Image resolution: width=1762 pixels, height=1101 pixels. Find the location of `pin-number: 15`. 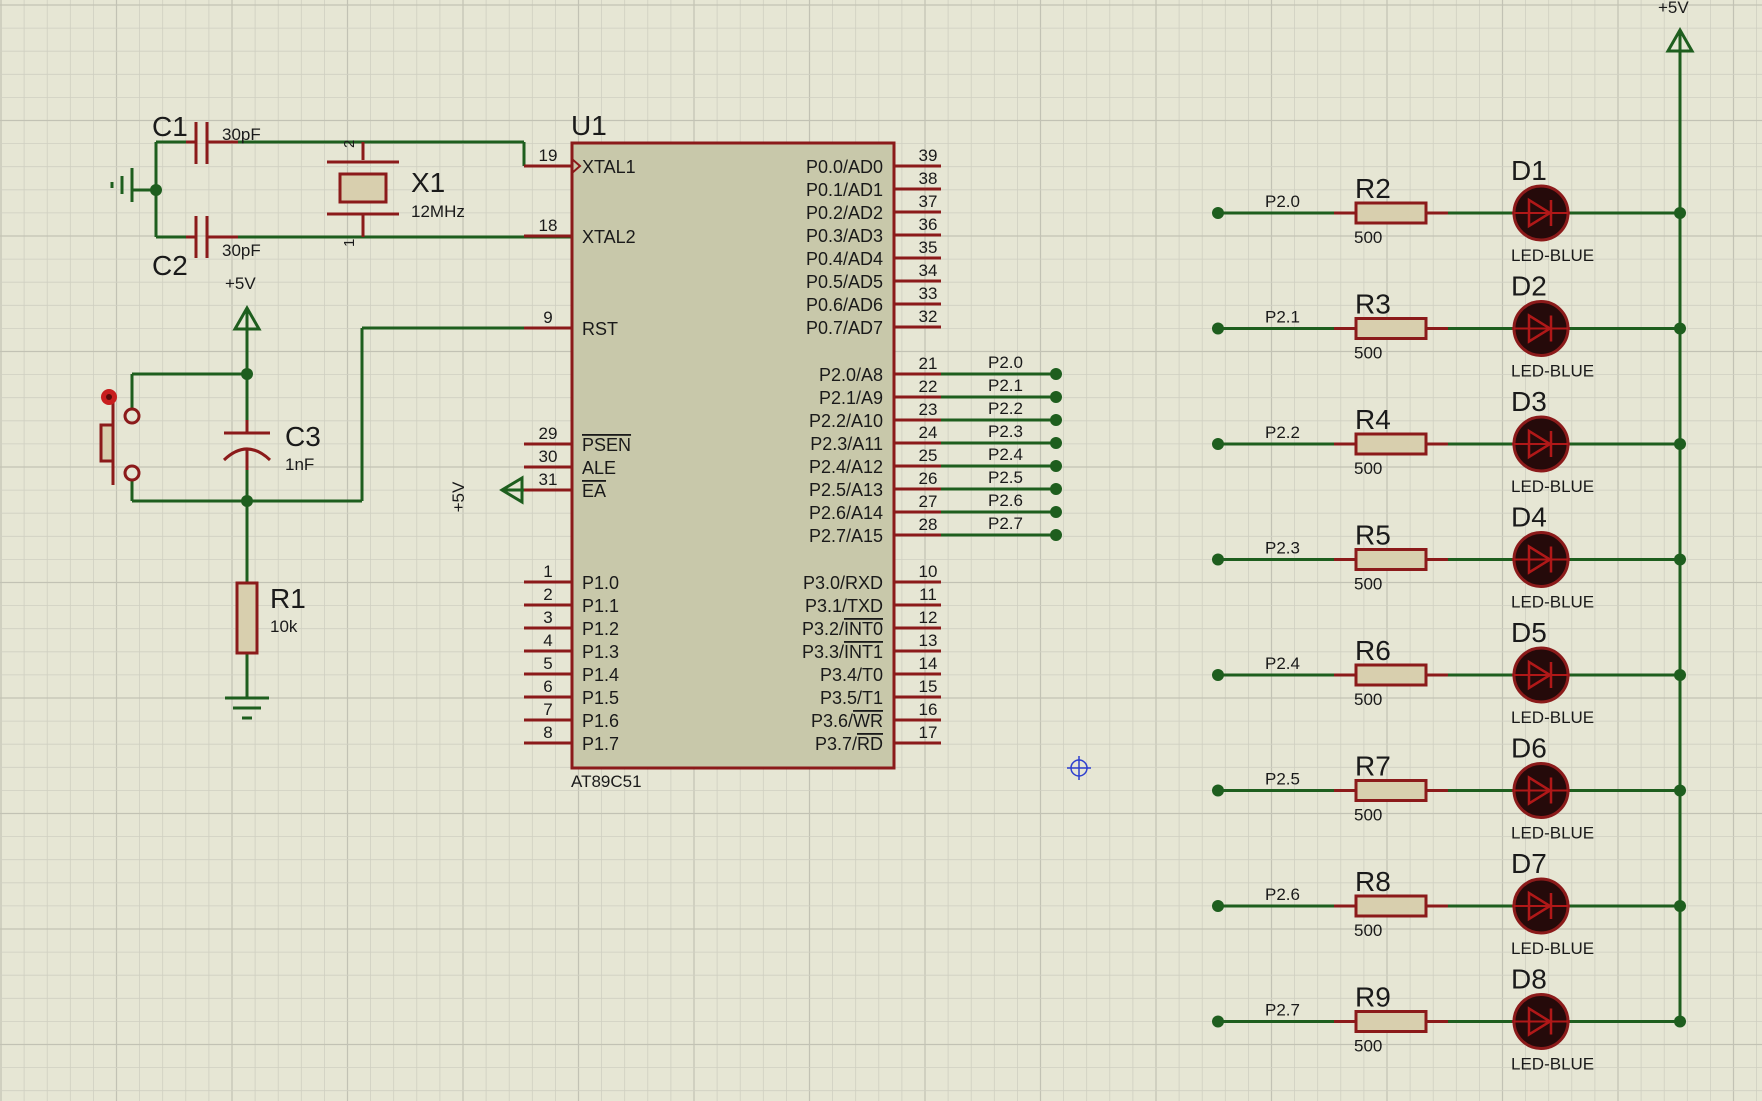

pin-number: 15 is located at coordinates (928, 686).